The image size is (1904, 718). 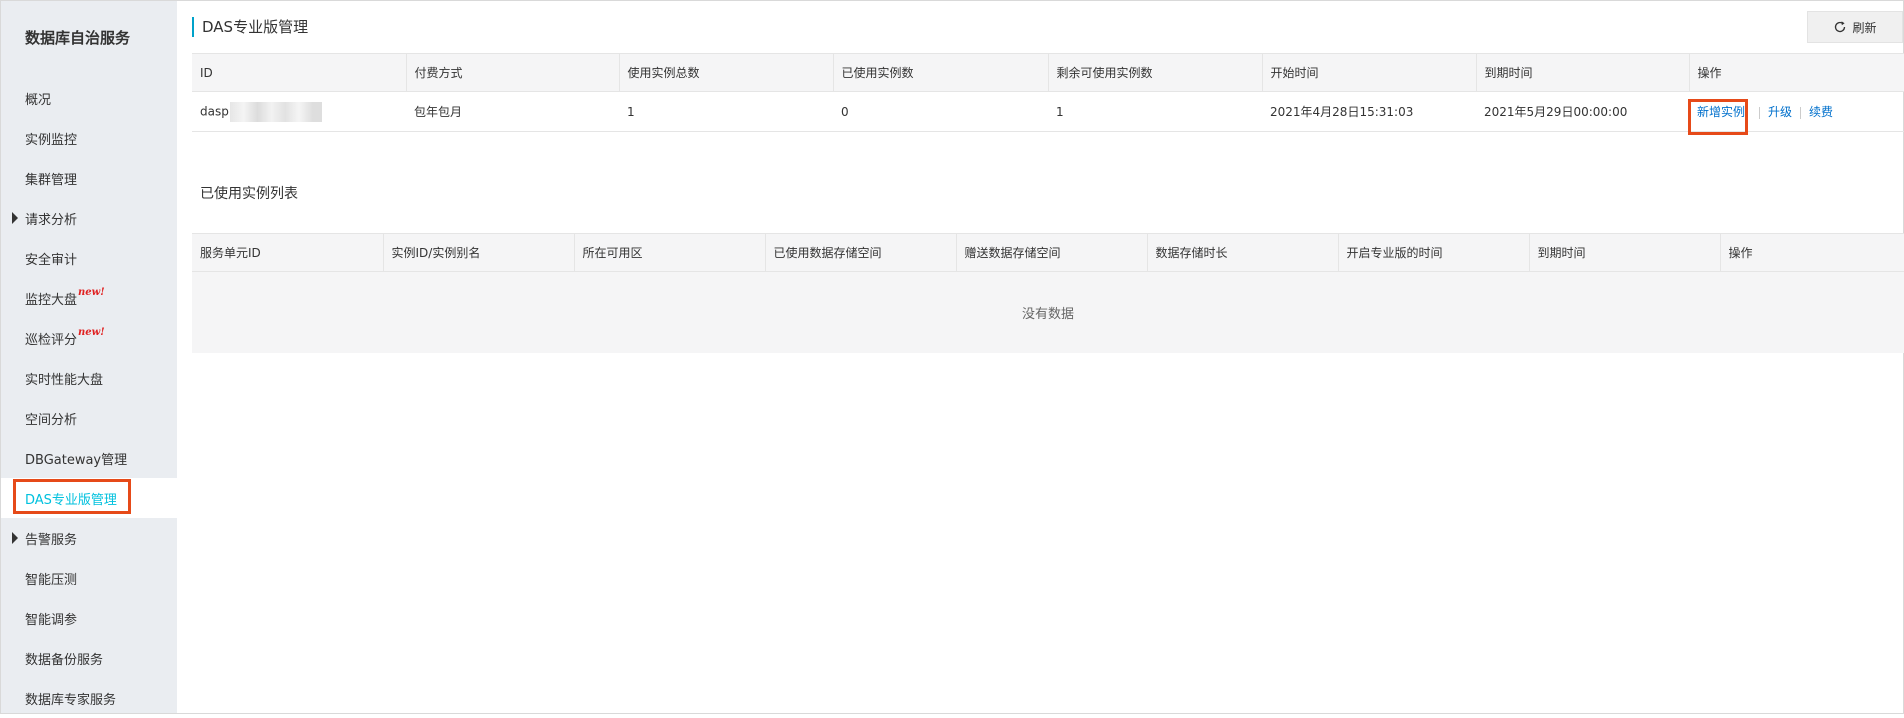 I want to click on sidebar-item-alert-service: 告警服务, so click(x=89, y=538).